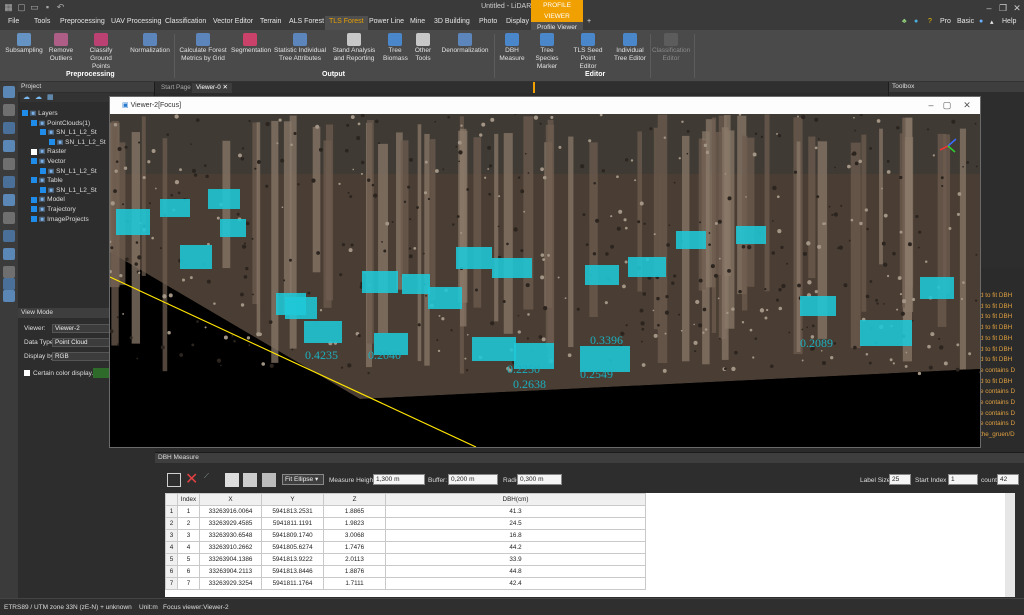  I want to click on table-cell: 33263930.6548, so click(230, 535).